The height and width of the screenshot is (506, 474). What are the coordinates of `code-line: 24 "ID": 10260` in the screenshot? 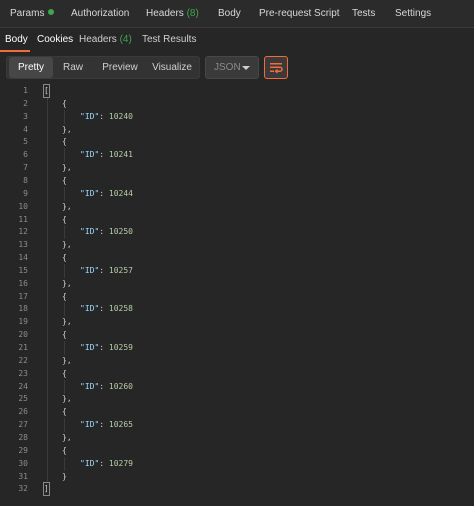 It's located at (237, 386).